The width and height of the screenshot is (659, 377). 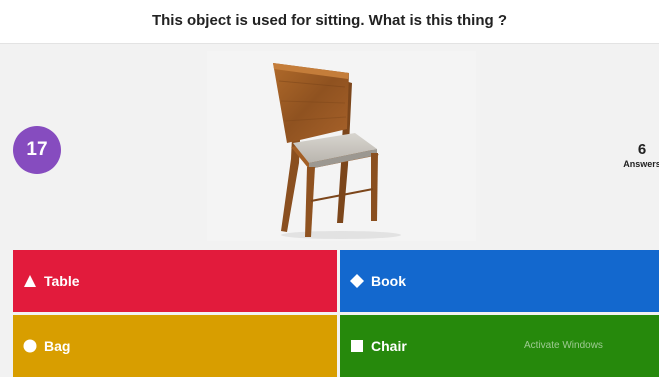 I want to click on triangle-icon, so click(x=30, y=281).